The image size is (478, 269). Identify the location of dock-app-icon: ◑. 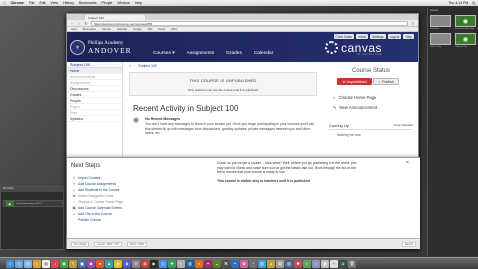
(199, 263).